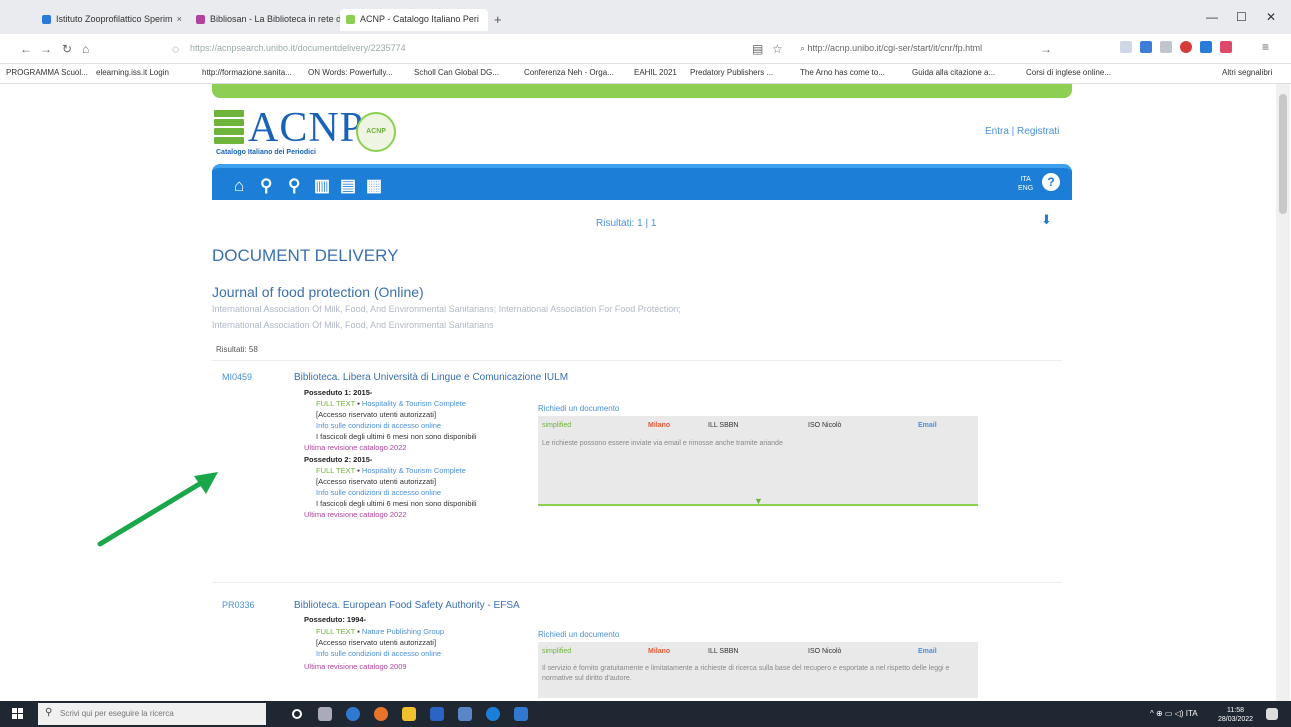  Describe the element at coordinates (318, 292) in the screenshot. I see `journal-title: Journal of food protection (Online)` at that location.